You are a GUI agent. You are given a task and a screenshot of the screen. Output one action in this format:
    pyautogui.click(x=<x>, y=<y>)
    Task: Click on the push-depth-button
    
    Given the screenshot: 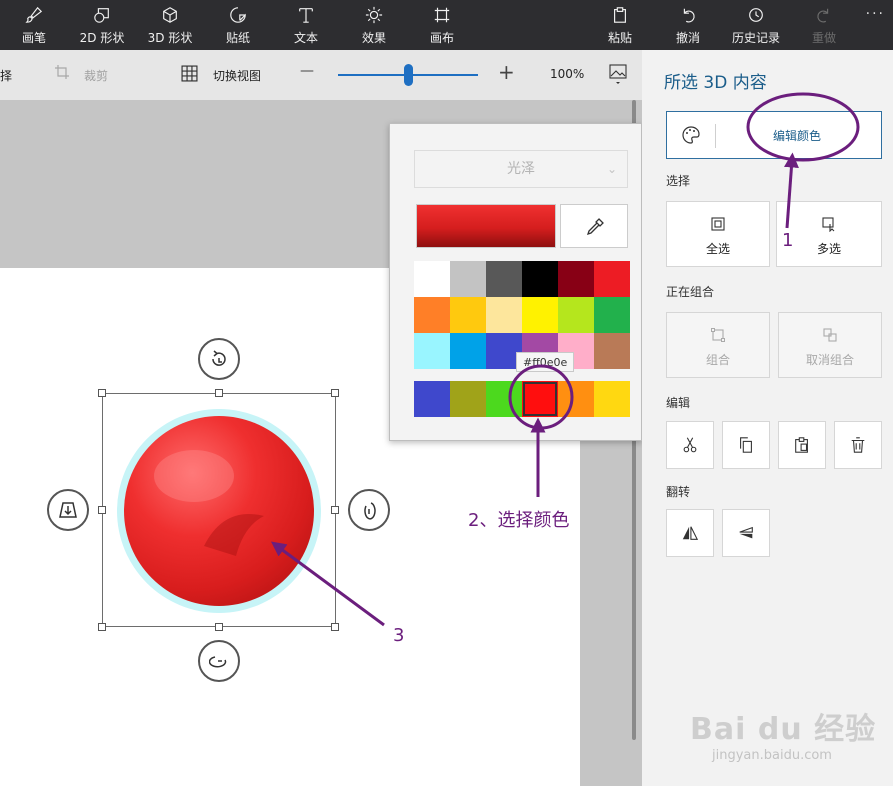 What is the action you would take?
    pyautogui.click(x=68, y=510)
    